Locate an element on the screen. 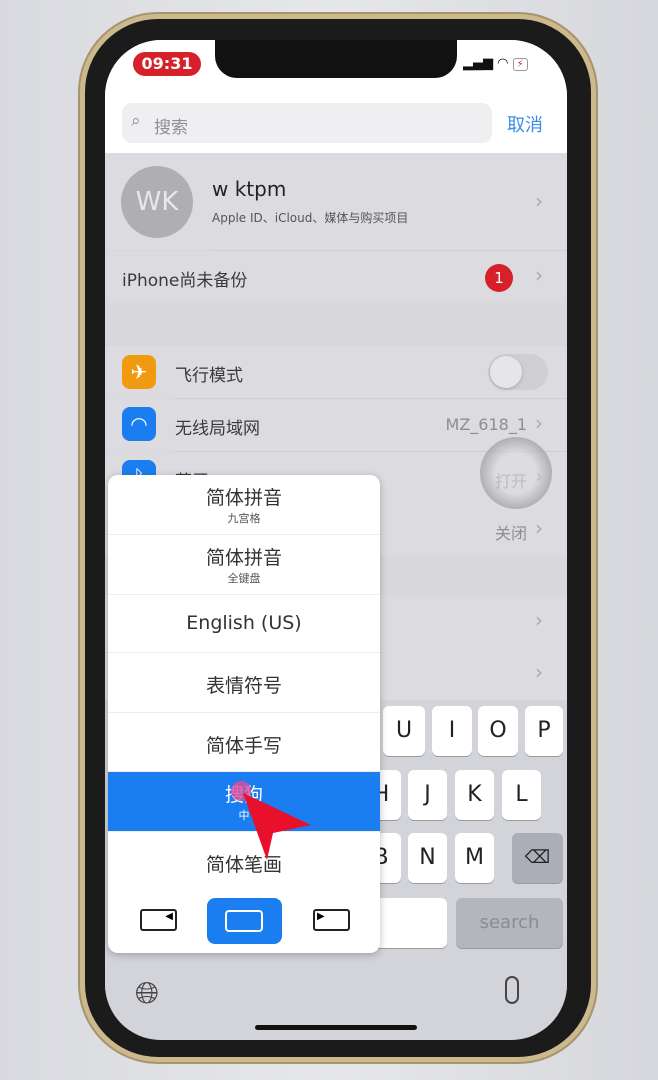 This screenshot has width=658, height=1080. profile-subtitle: Apple ID、iCloud、媒体与购买项目 is located at coordinates (310, 218).